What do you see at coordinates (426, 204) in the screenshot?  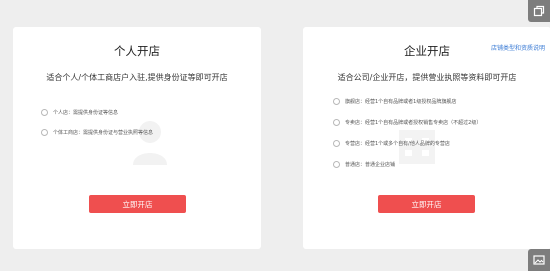 I see `enterprise-open-store-button: 立即开店` at bounding box center [426, 204].